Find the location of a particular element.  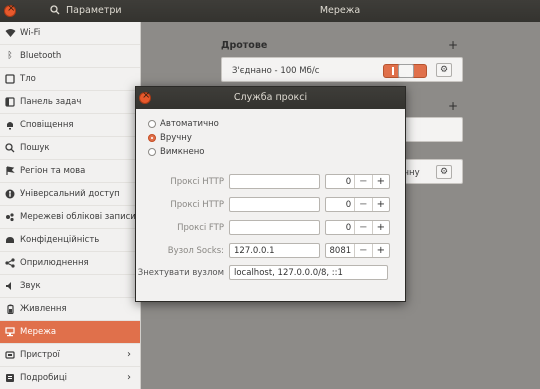

http-proxy-port-spinner: 0 − + is located at coordinates (357, 181).